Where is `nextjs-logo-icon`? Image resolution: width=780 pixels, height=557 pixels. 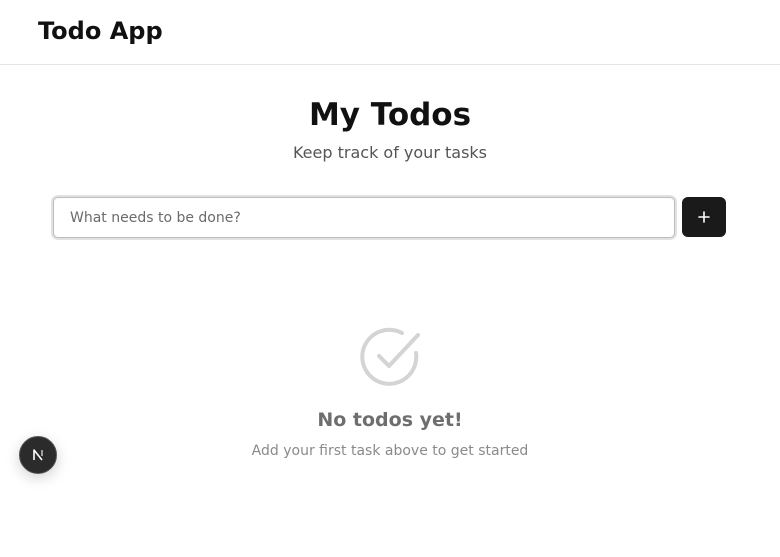 nextjs-logo-icon is located at coordinates (38, 455).